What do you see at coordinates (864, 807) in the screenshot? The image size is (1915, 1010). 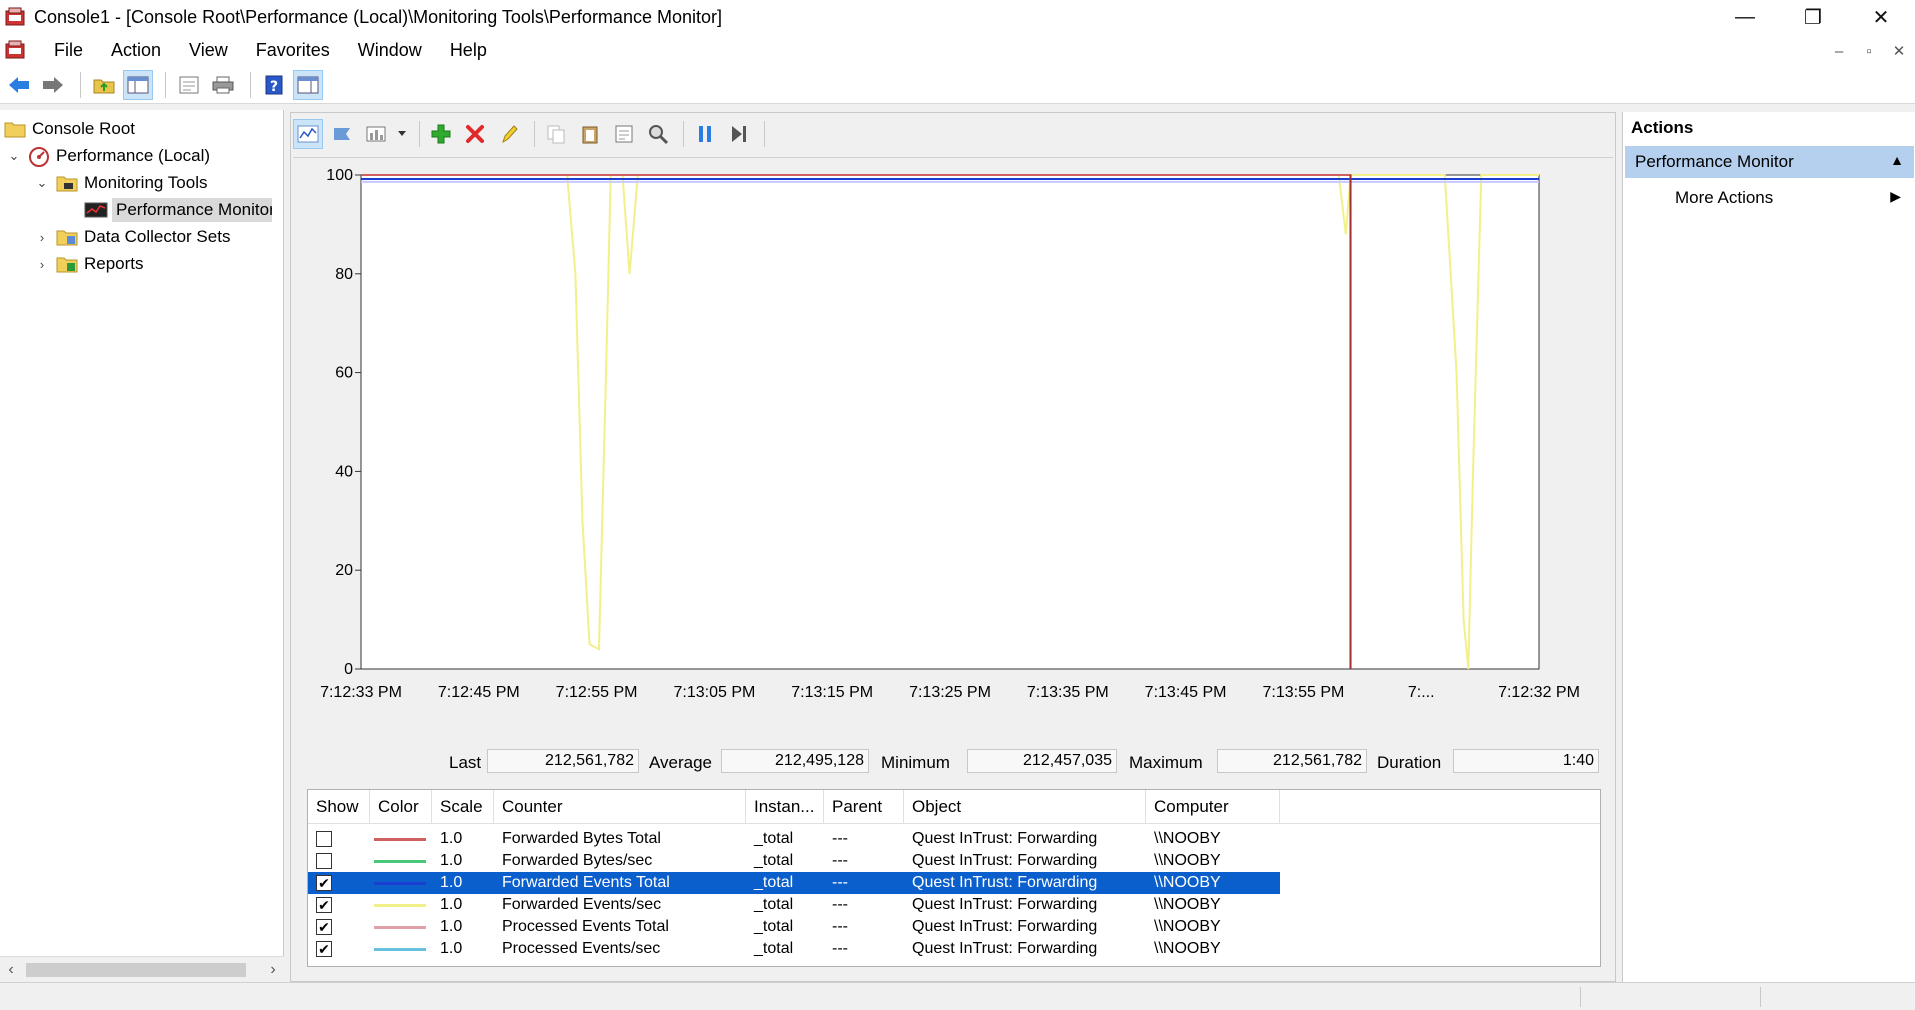 I see `column-parent: Parent` at bounding box center [864, 807].